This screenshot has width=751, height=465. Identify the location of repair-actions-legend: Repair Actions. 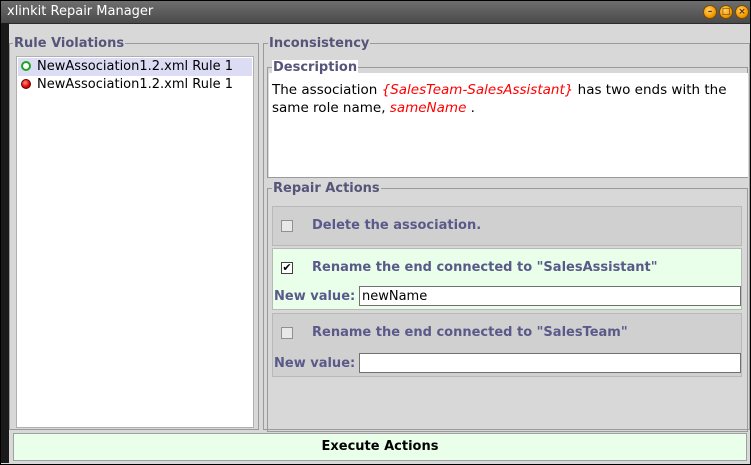
(326, 188).